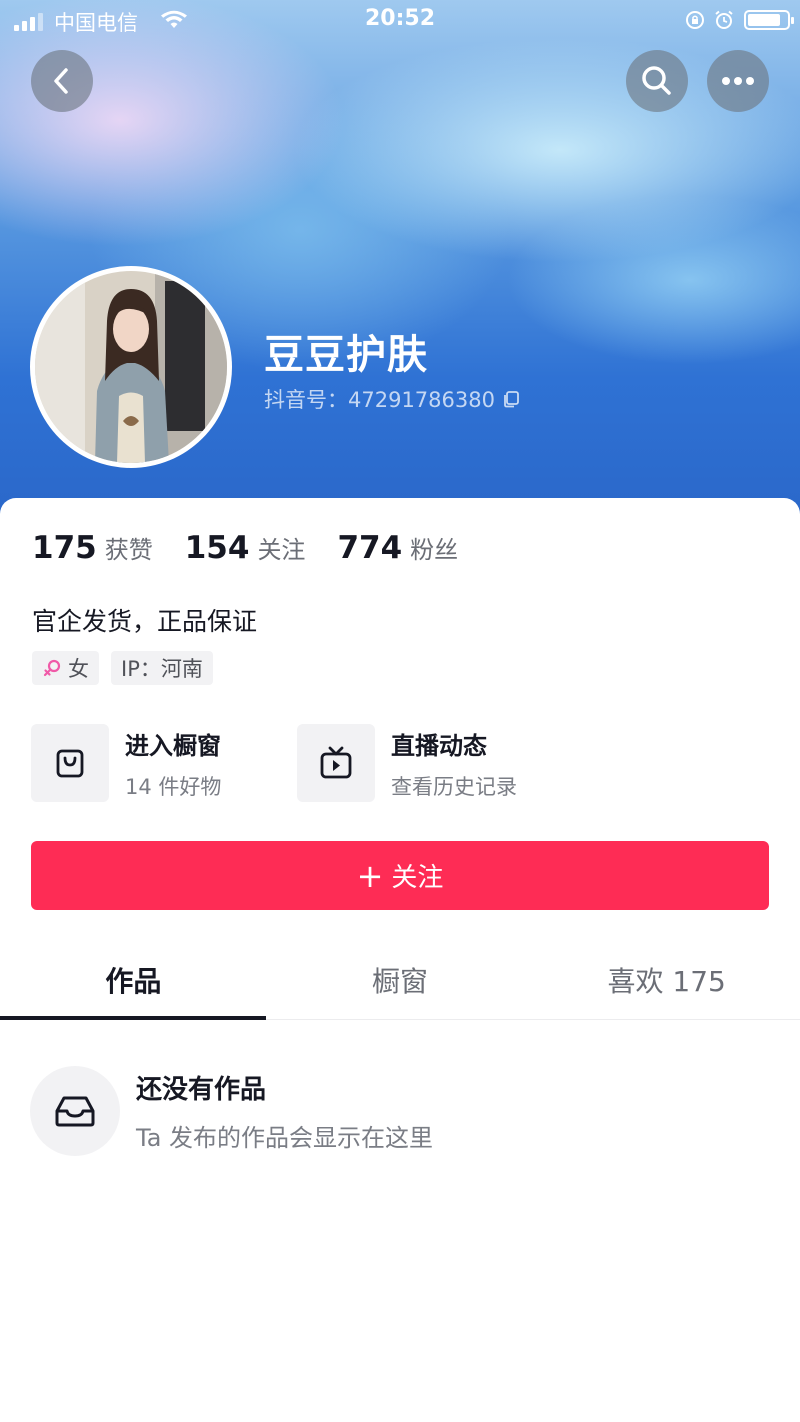 The width and height of the screenshot is (800, 1422). I want to click on stat-label: 关注, so click(281, 550).